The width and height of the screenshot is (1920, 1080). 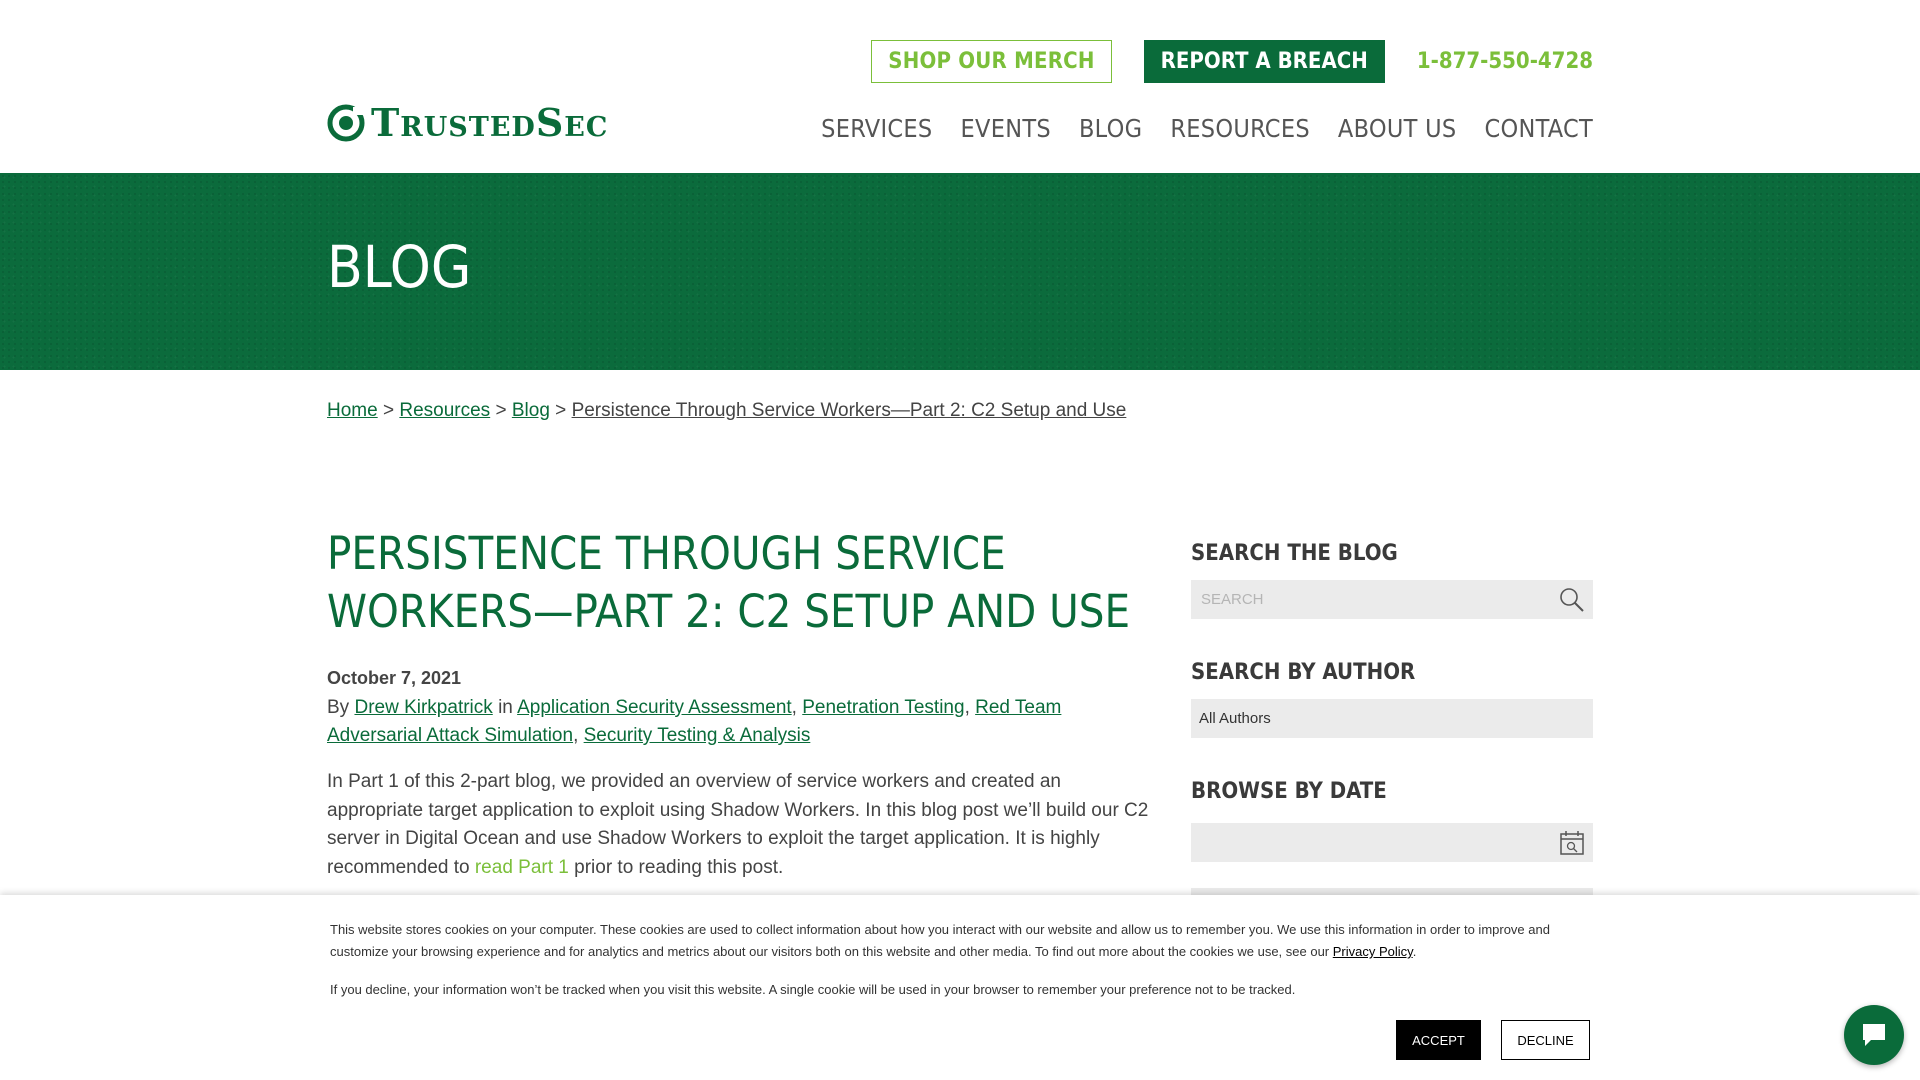 I want to click on search-field, so click(x=1392, y=599).